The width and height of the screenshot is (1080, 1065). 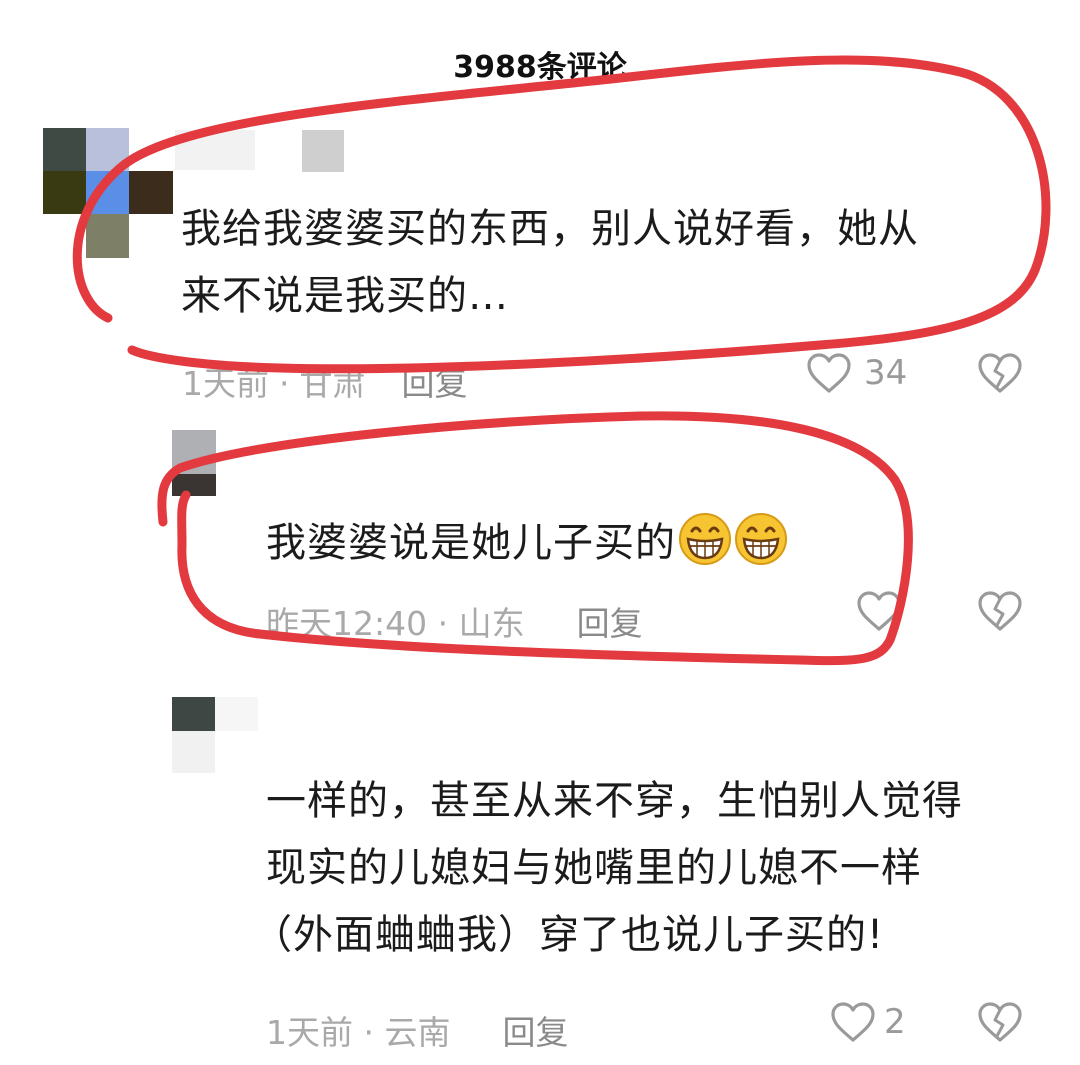 I want to click on comment-line: （外面蛐蛐我）穿了也说儿子买的!, so click(x=568, y=935).